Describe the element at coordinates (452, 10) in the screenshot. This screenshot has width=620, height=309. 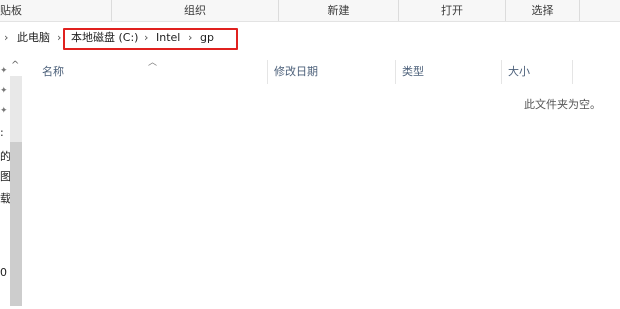
I see `ribbon-group-open: 打开` at that location.